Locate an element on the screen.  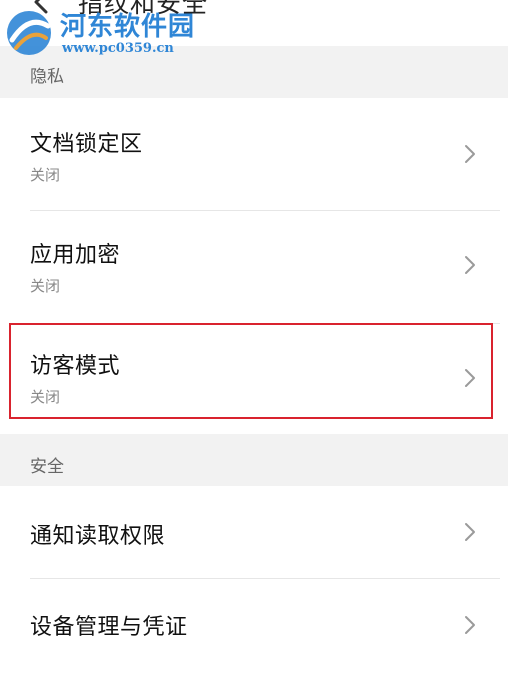
list-item-notification-access: 通知读取权限 is located at coordinates (254, 532).